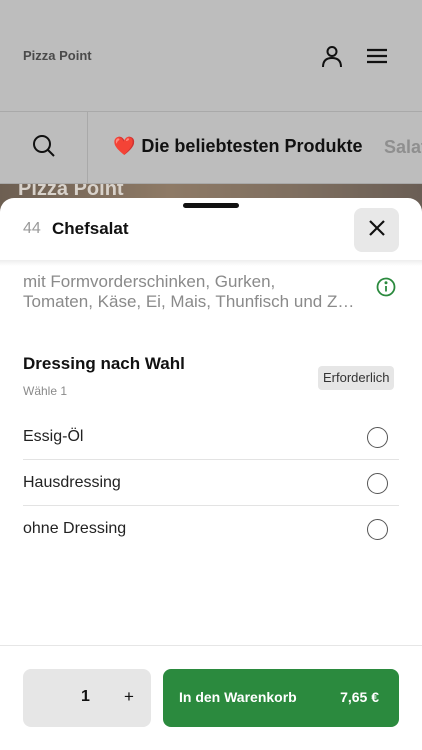 The height and width of the screenshot is (750, 422). Describe the element at coordinates (356, 378) in the screenshot. I see `required-badge: Erforderlich` at that location.